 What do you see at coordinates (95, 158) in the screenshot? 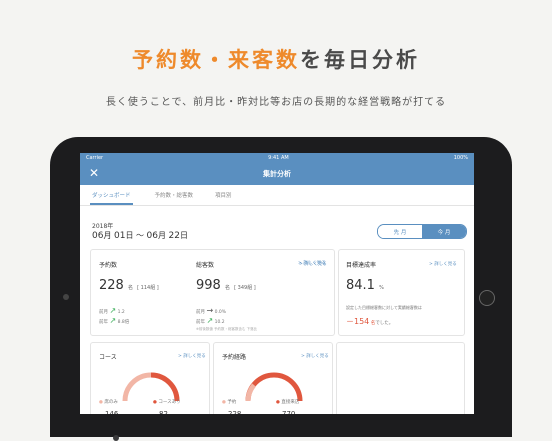
I see `carrier-label: Carrier` at bounding box center [95, 158].